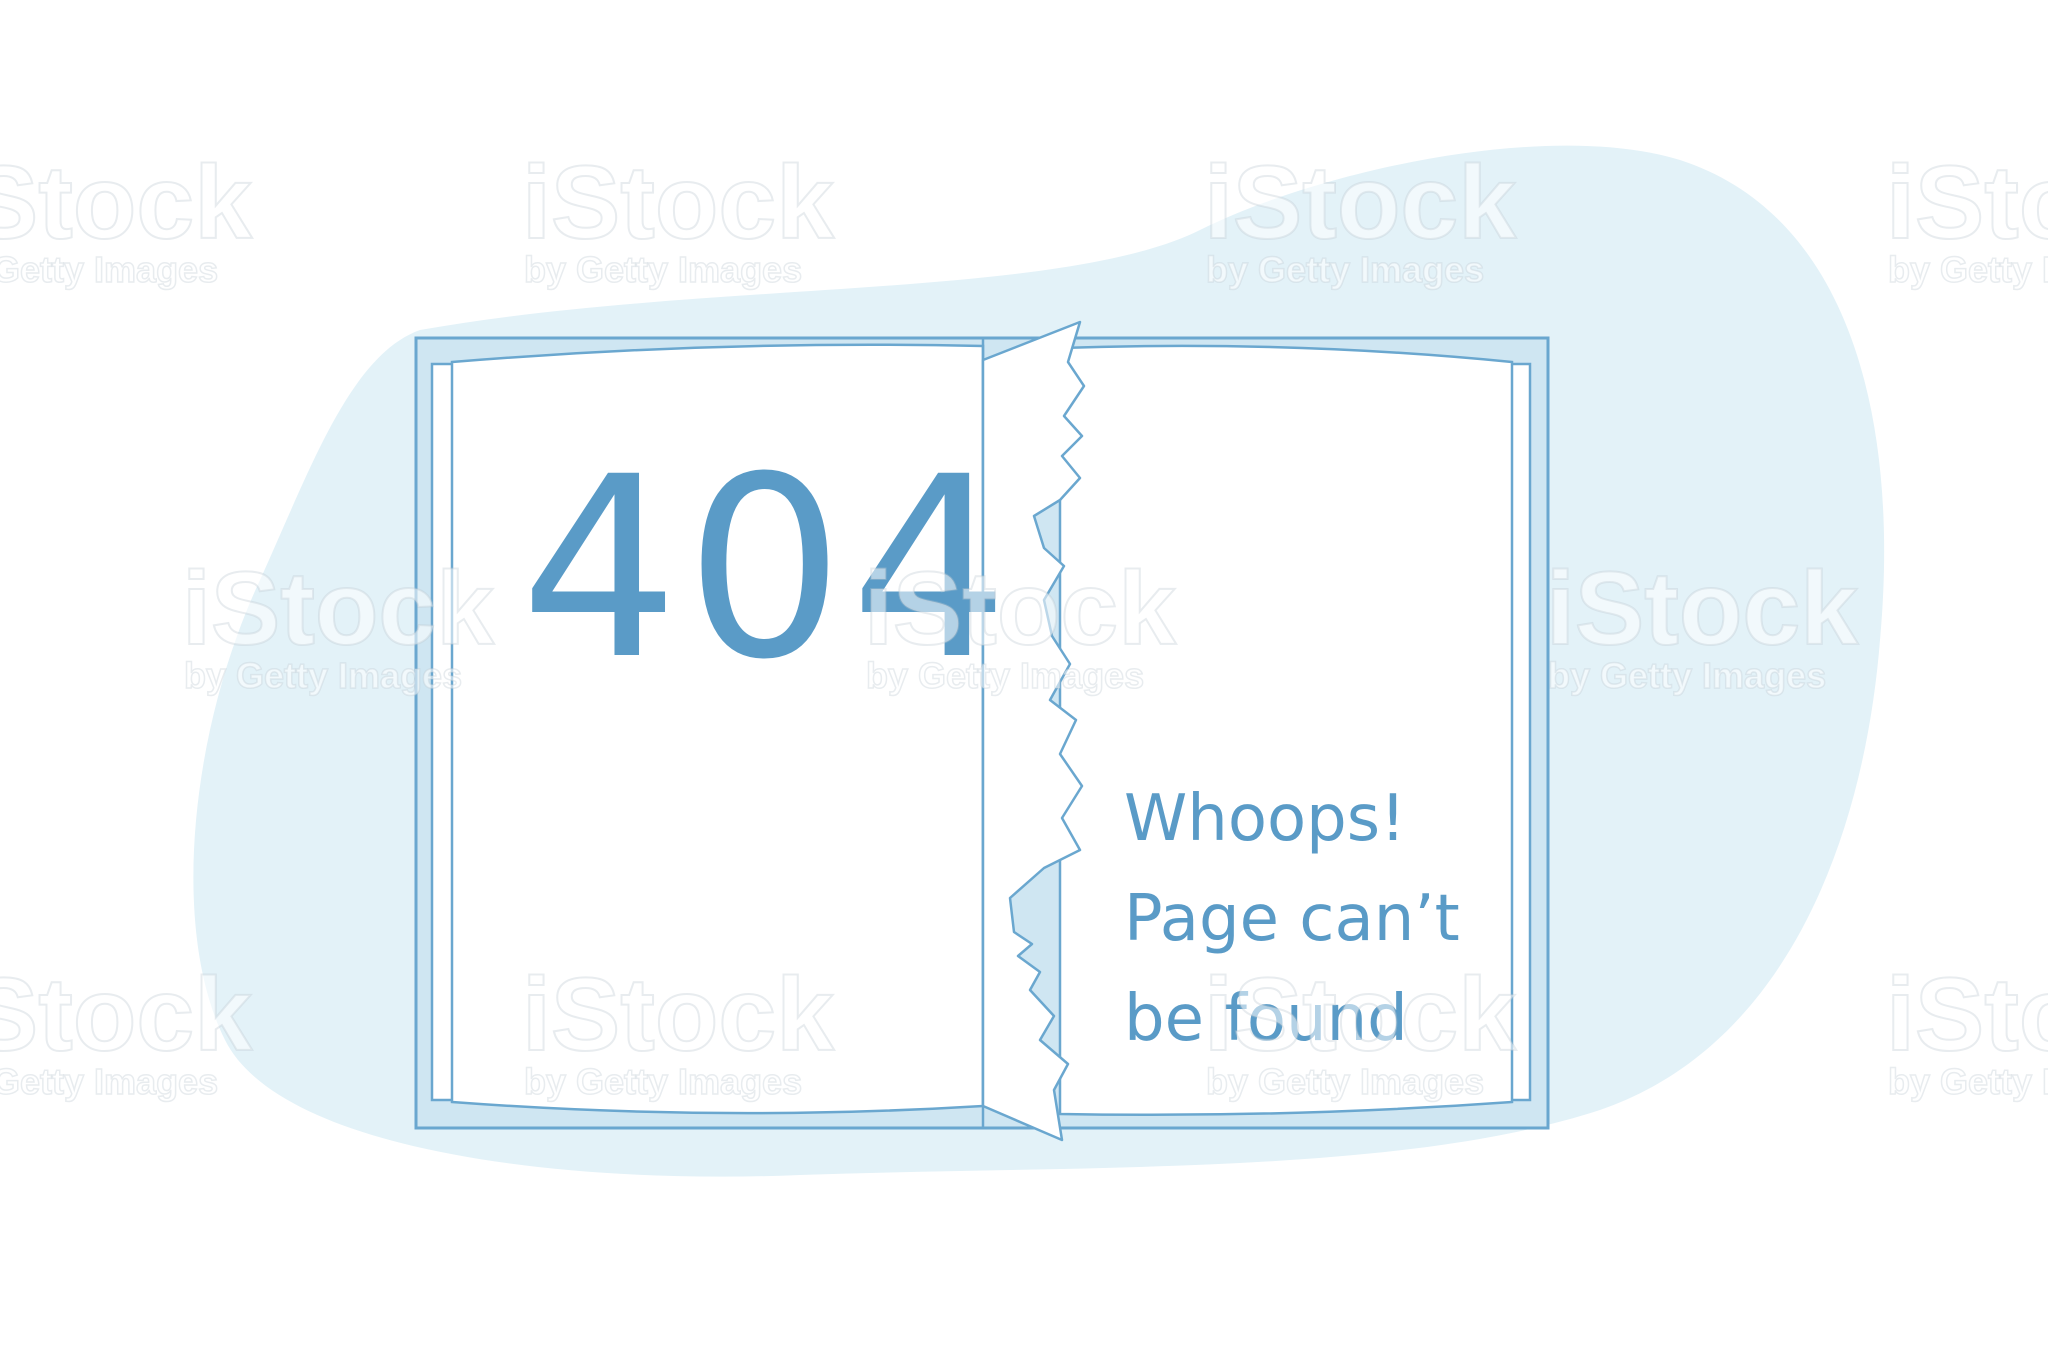 This screenshot has width=2048, height=1365. What do you see at coordinates (1292, 919) in the screenshot?
I see `error-message-line-2: Page can’t` at bounding box center [1292, 919].